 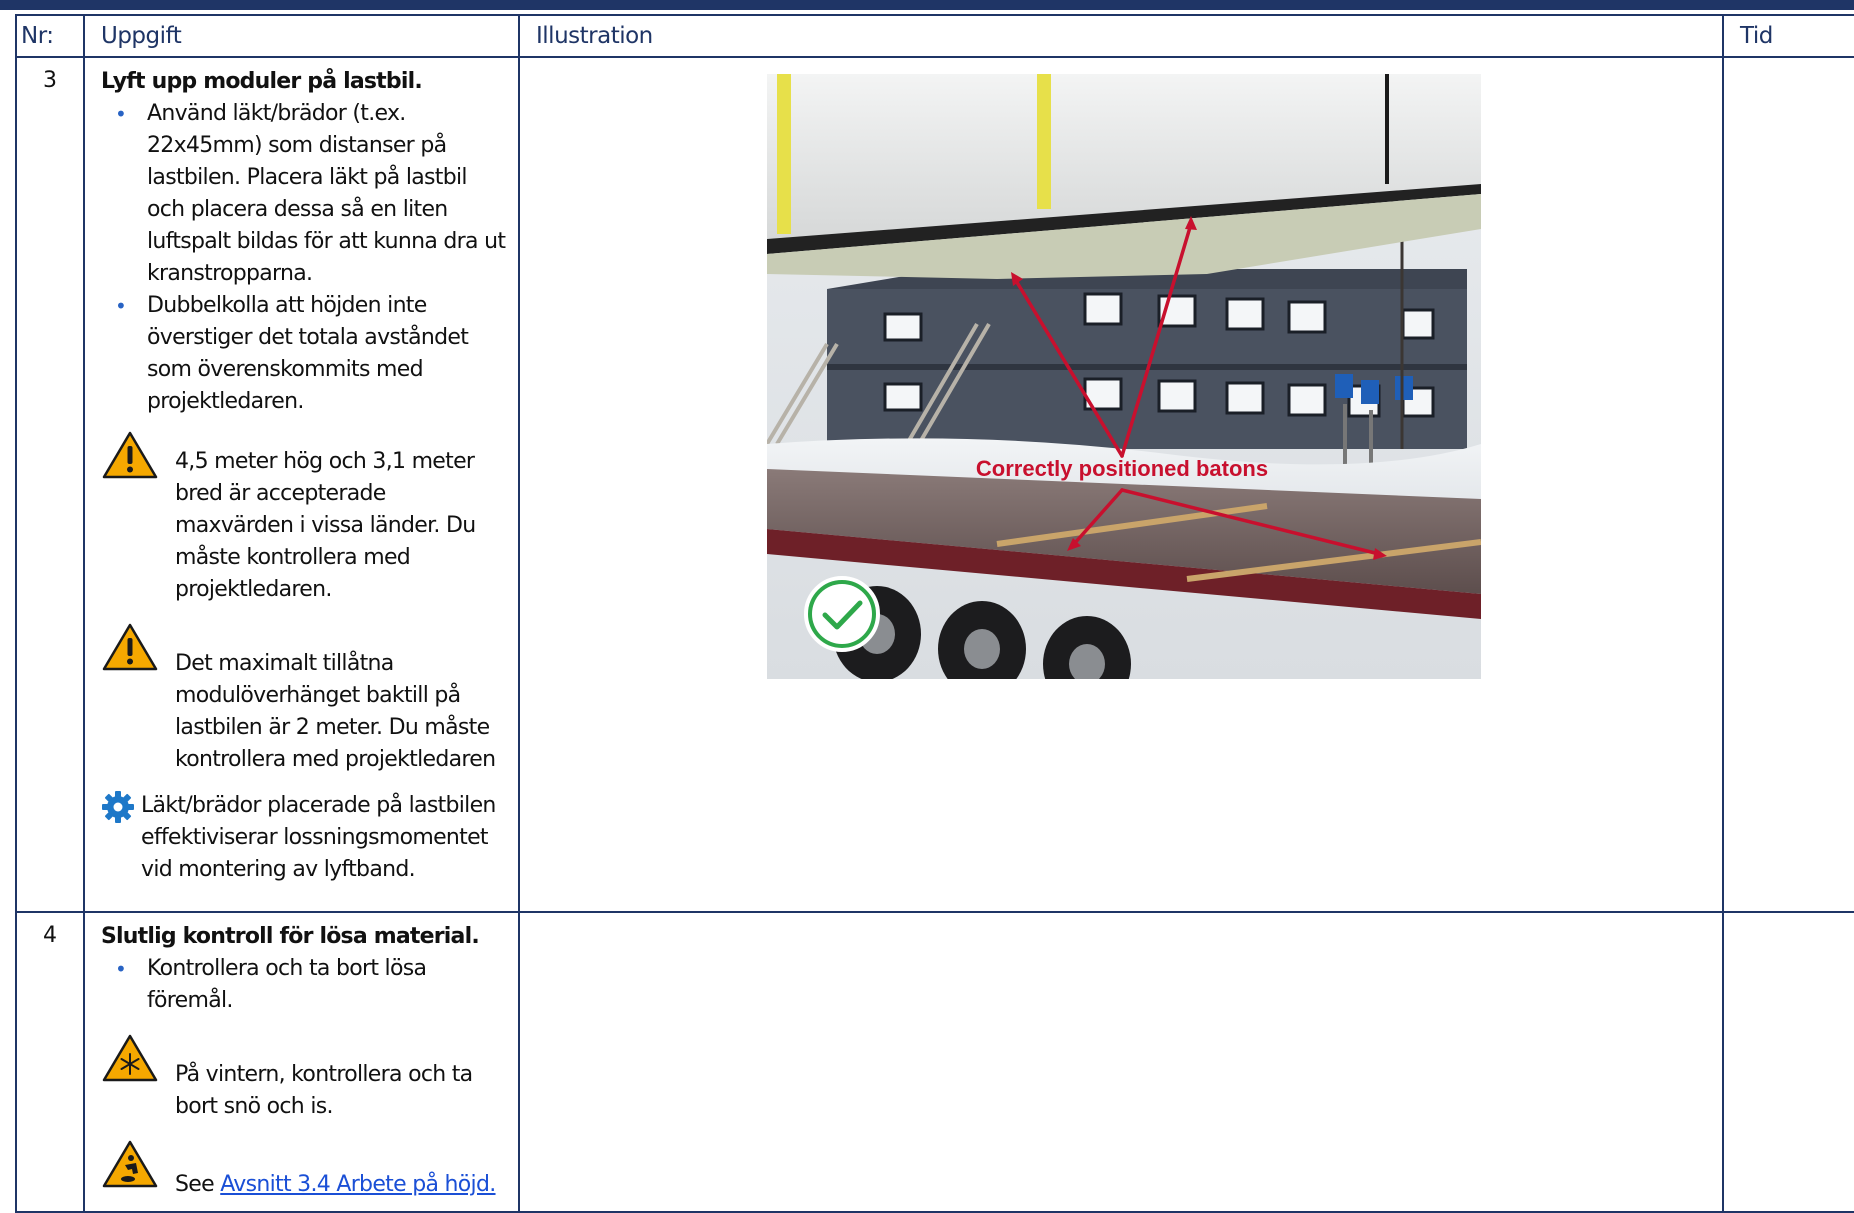 What do you see at coordinates (195, 1184) in the screenshot?
I see `see-prefix: See` at bounding box center [195, 1184].